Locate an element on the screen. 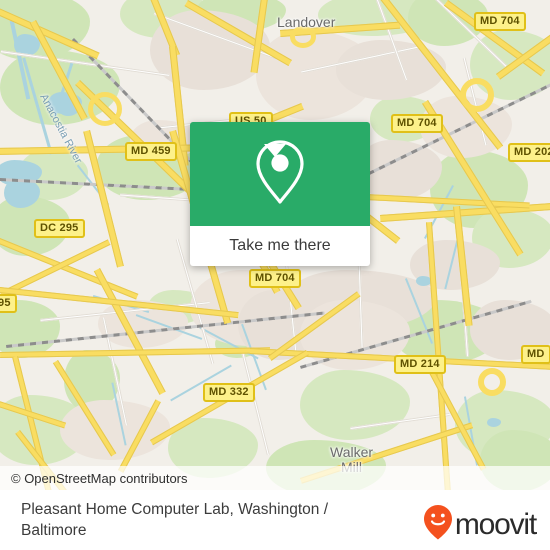 The height and width of the screenshot is (550, 550). callout-tail-pointer is located at coordinates (275, 150).